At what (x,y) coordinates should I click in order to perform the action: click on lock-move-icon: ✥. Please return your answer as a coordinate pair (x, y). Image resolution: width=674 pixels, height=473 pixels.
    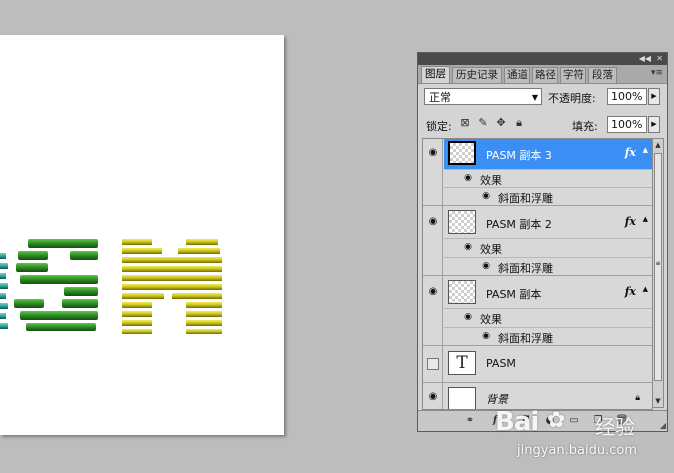
    Looking at the image, I should click on (501, 123).